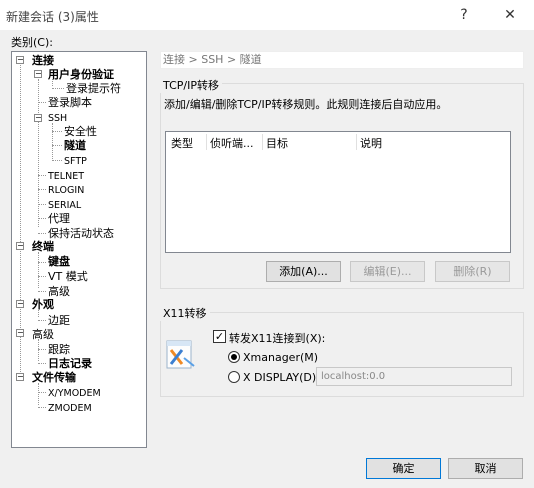 This screenshot has height=488, width=534. What do you see at coordinates (510, 15) in the screenshot?
I see `close-button: ✕` at bounding box center [510, 15].